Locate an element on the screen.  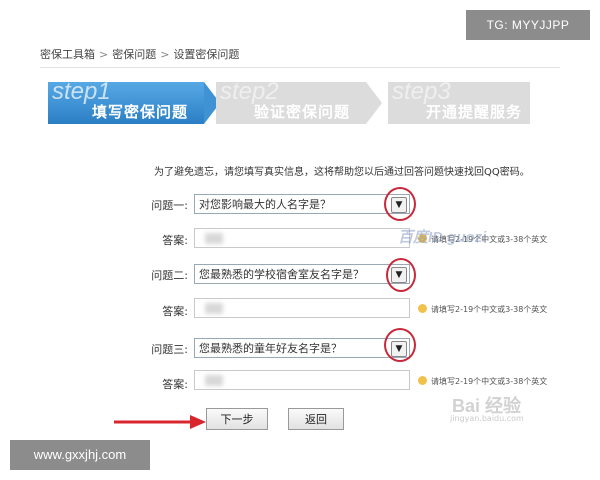
site-badge: www.gxxjhj.com is located at coordinates (80, 455).